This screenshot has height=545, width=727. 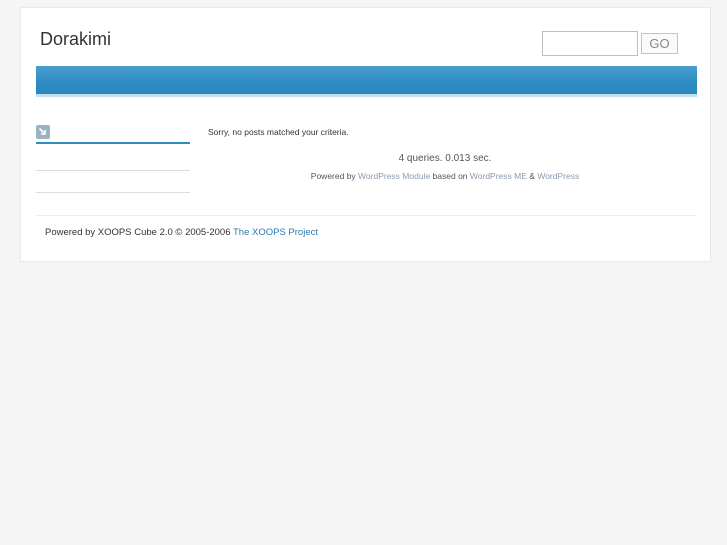 I want to click on xoops-project-link: The XOOPS Project, so click(x=275, y=232).